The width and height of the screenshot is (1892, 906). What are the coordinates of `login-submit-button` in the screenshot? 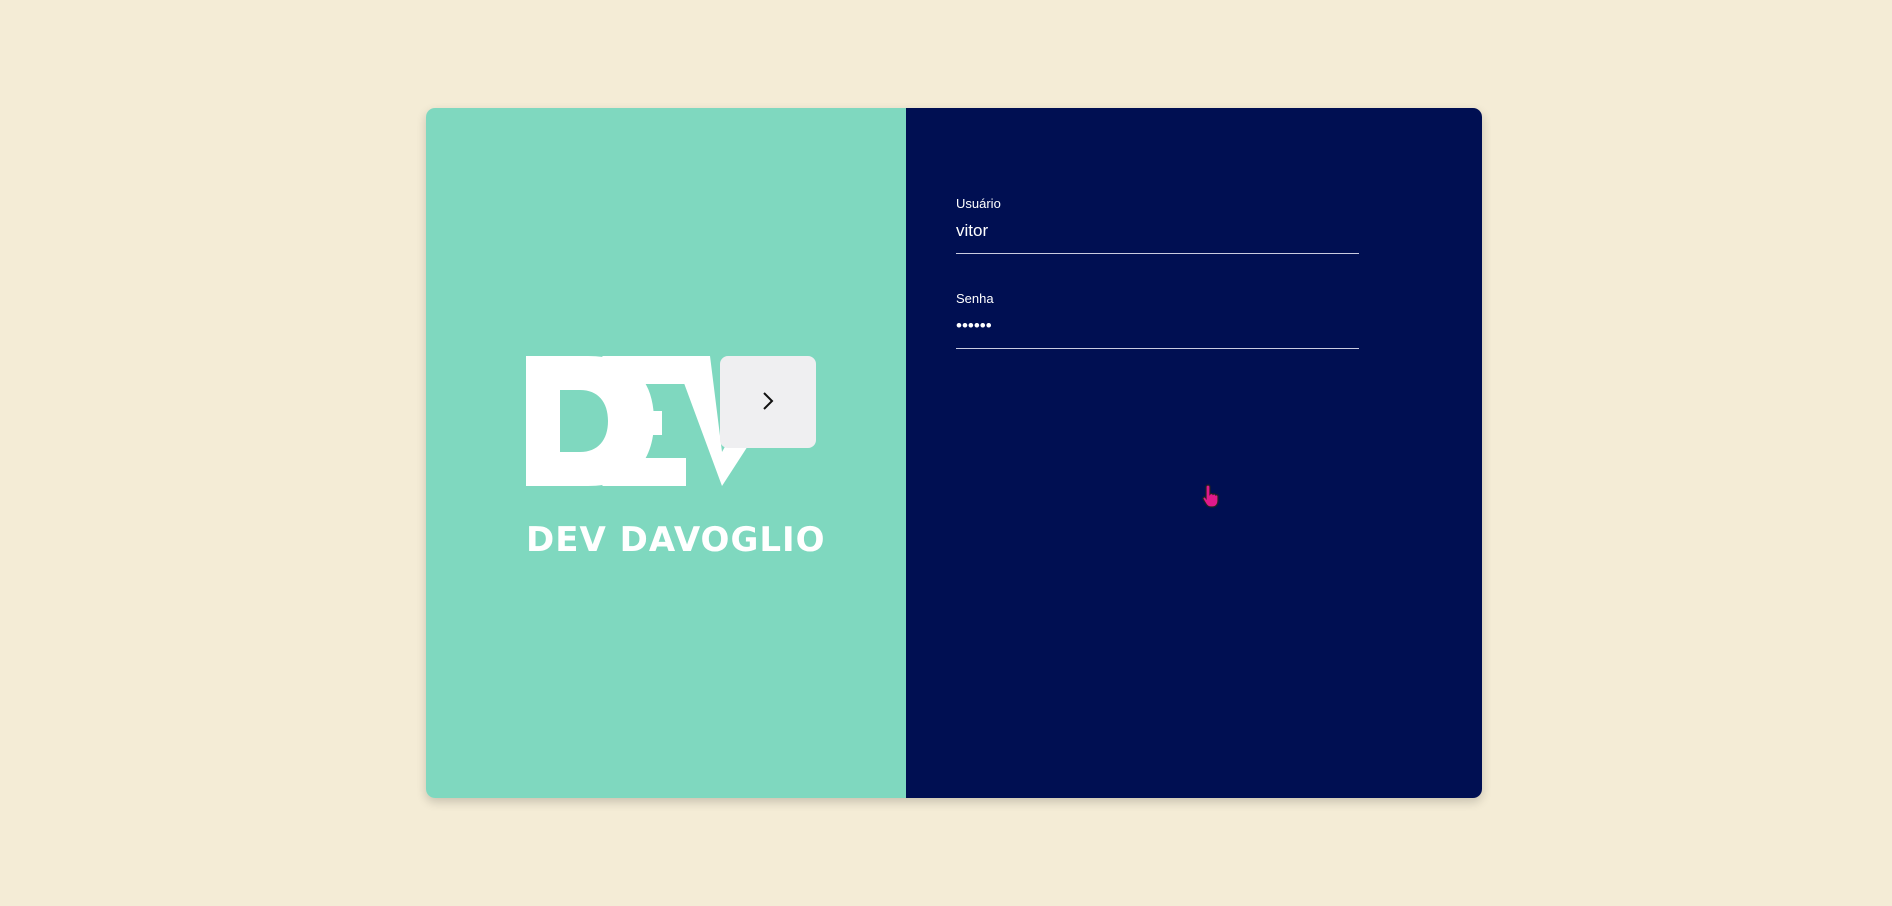 It's located at (768, 402).